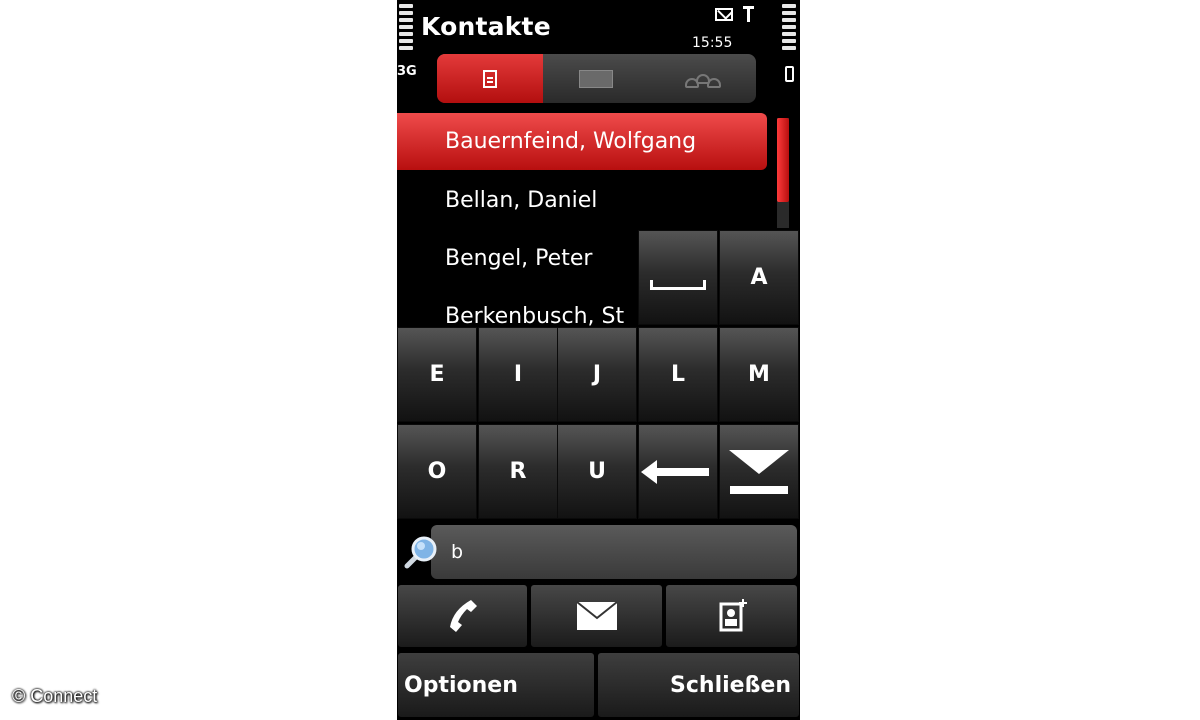 This screenshot has height=720, width=1200. Describe the element at coordinates (55, 696) in the screenshot. I see `copyright-watermark: © Connect` at that location.